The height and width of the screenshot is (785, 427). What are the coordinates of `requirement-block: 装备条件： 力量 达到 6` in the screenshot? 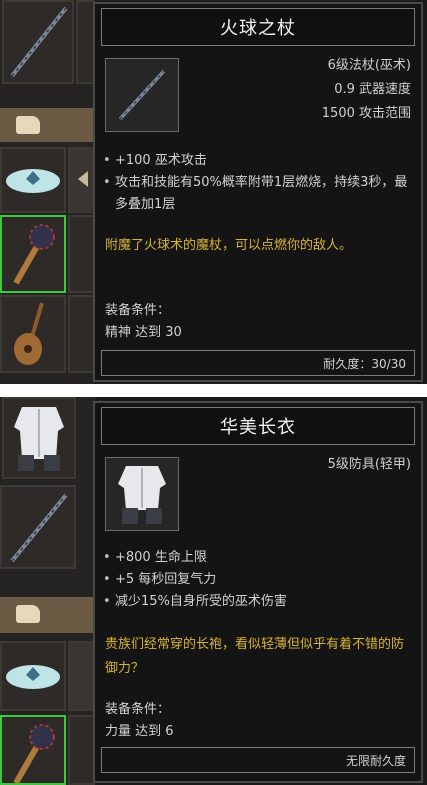 It's located at (139, 721).